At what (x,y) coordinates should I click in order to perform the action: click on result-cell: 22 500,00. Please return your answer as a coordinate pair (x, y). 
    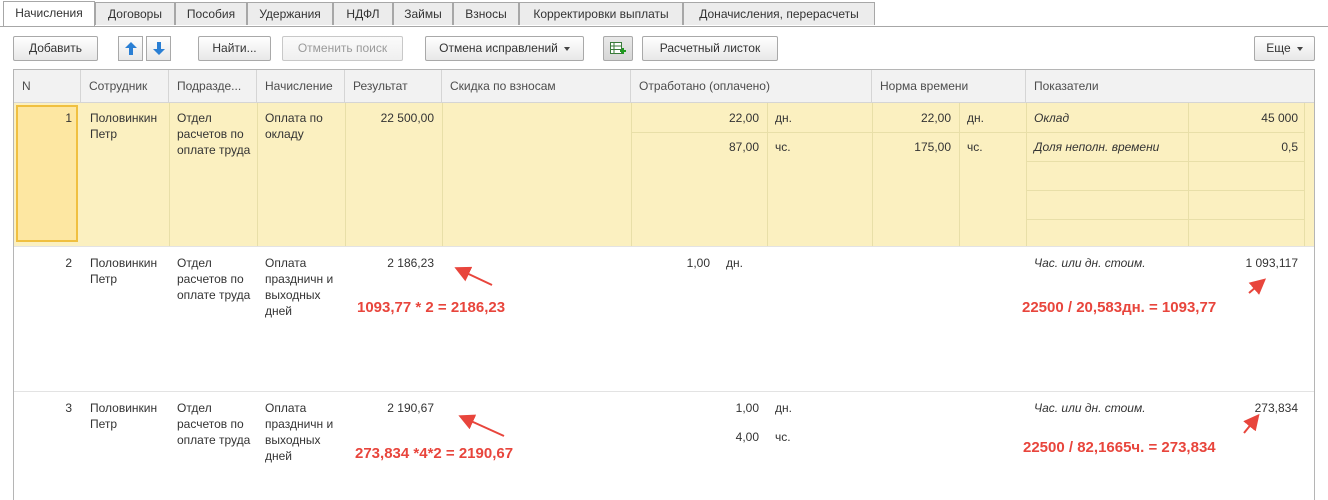
    Looking at the image, I should click on (407, 118).